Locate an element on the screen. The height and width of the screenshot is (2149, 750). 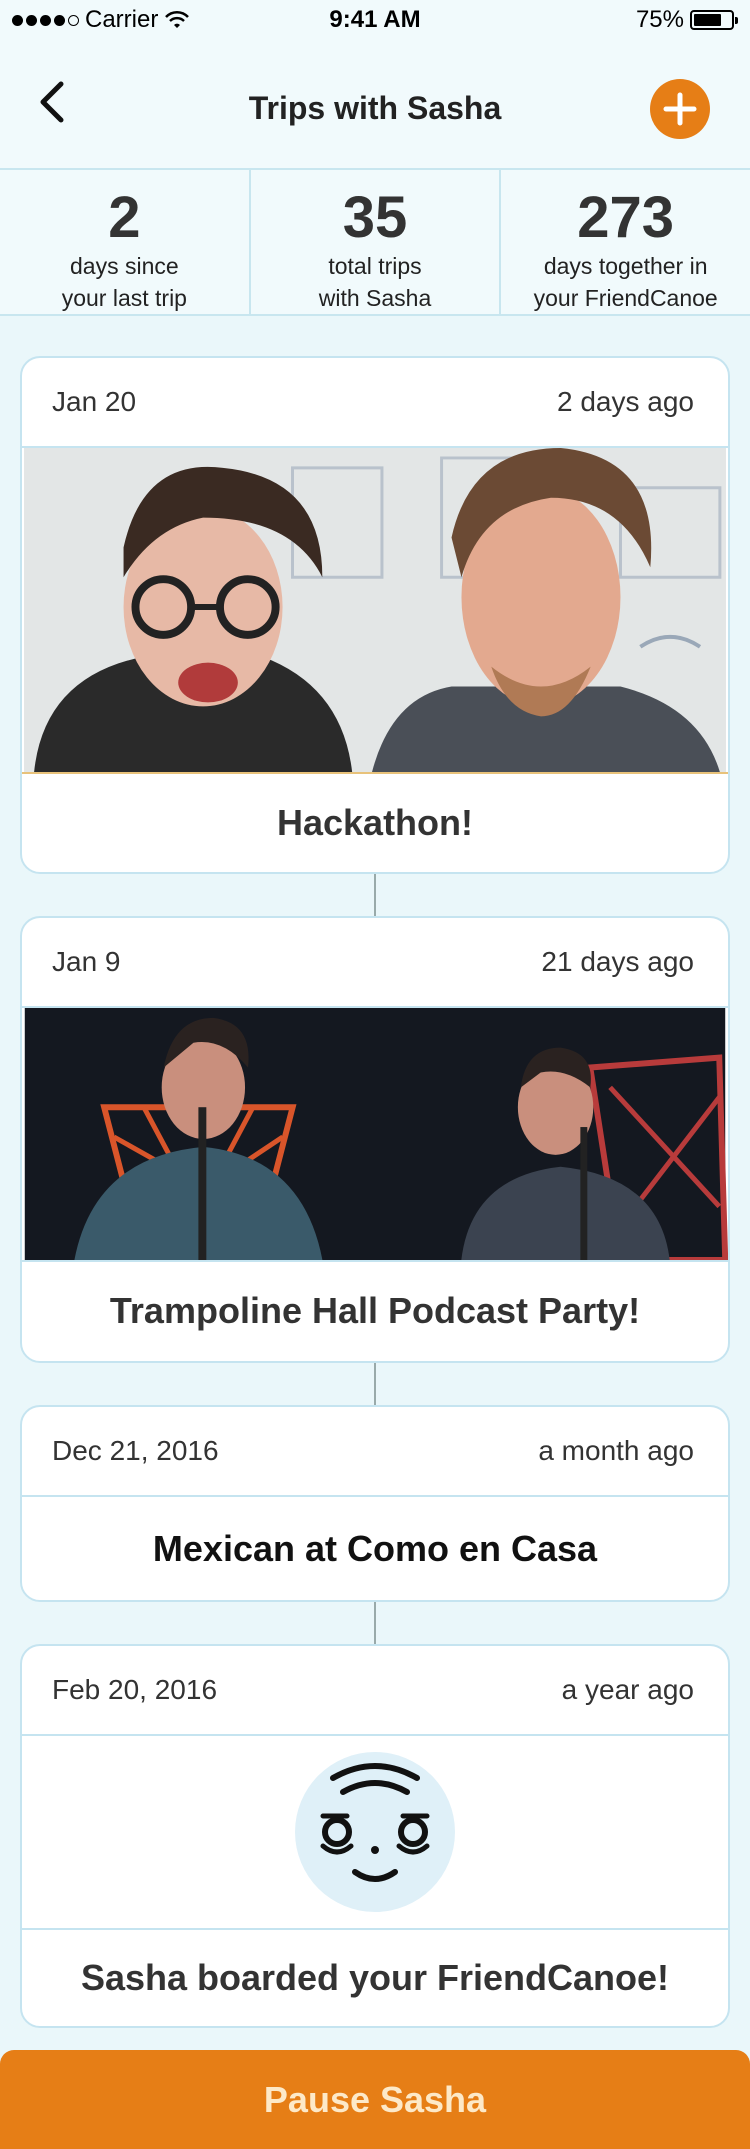
stat-value: 273 is located at coordinates (626, 217).